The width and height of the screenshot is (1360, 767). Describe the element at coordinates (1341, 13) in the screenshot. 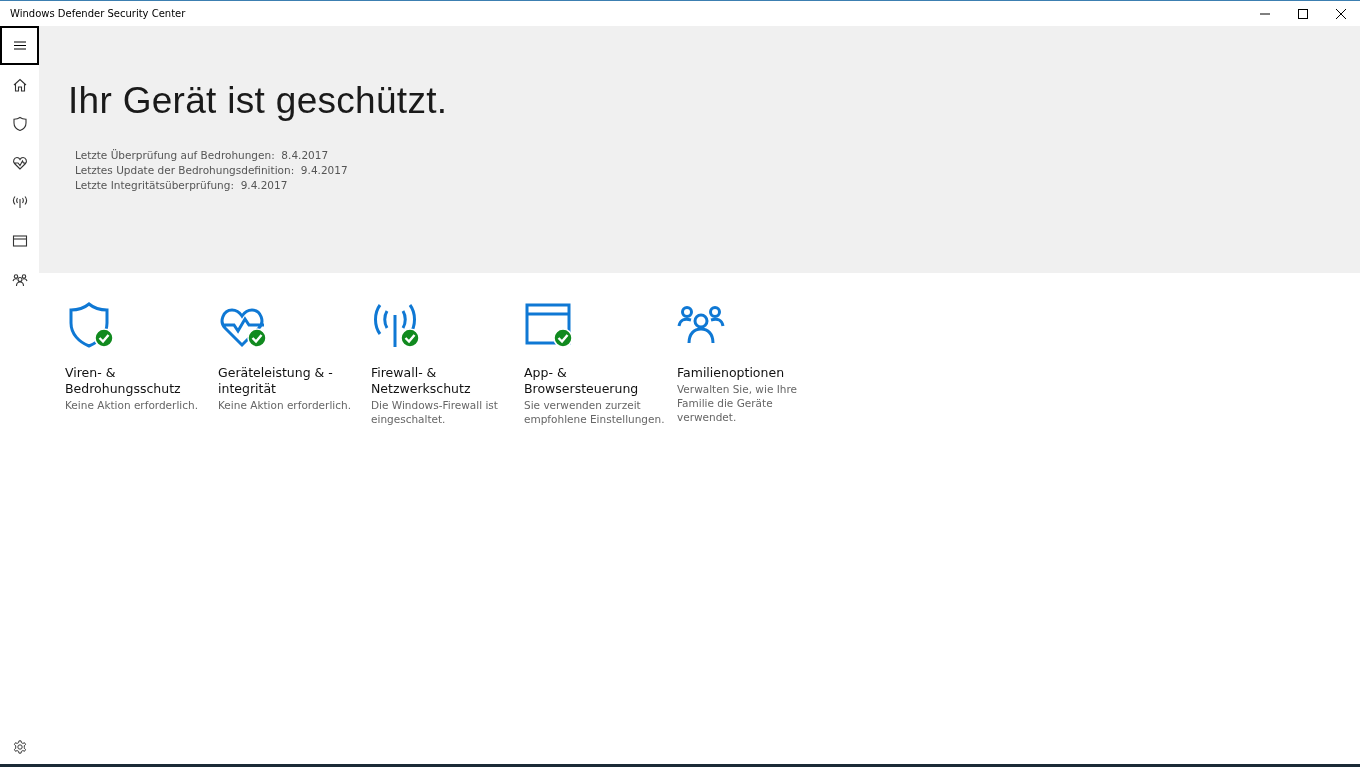

I see `close-icon` at that location.